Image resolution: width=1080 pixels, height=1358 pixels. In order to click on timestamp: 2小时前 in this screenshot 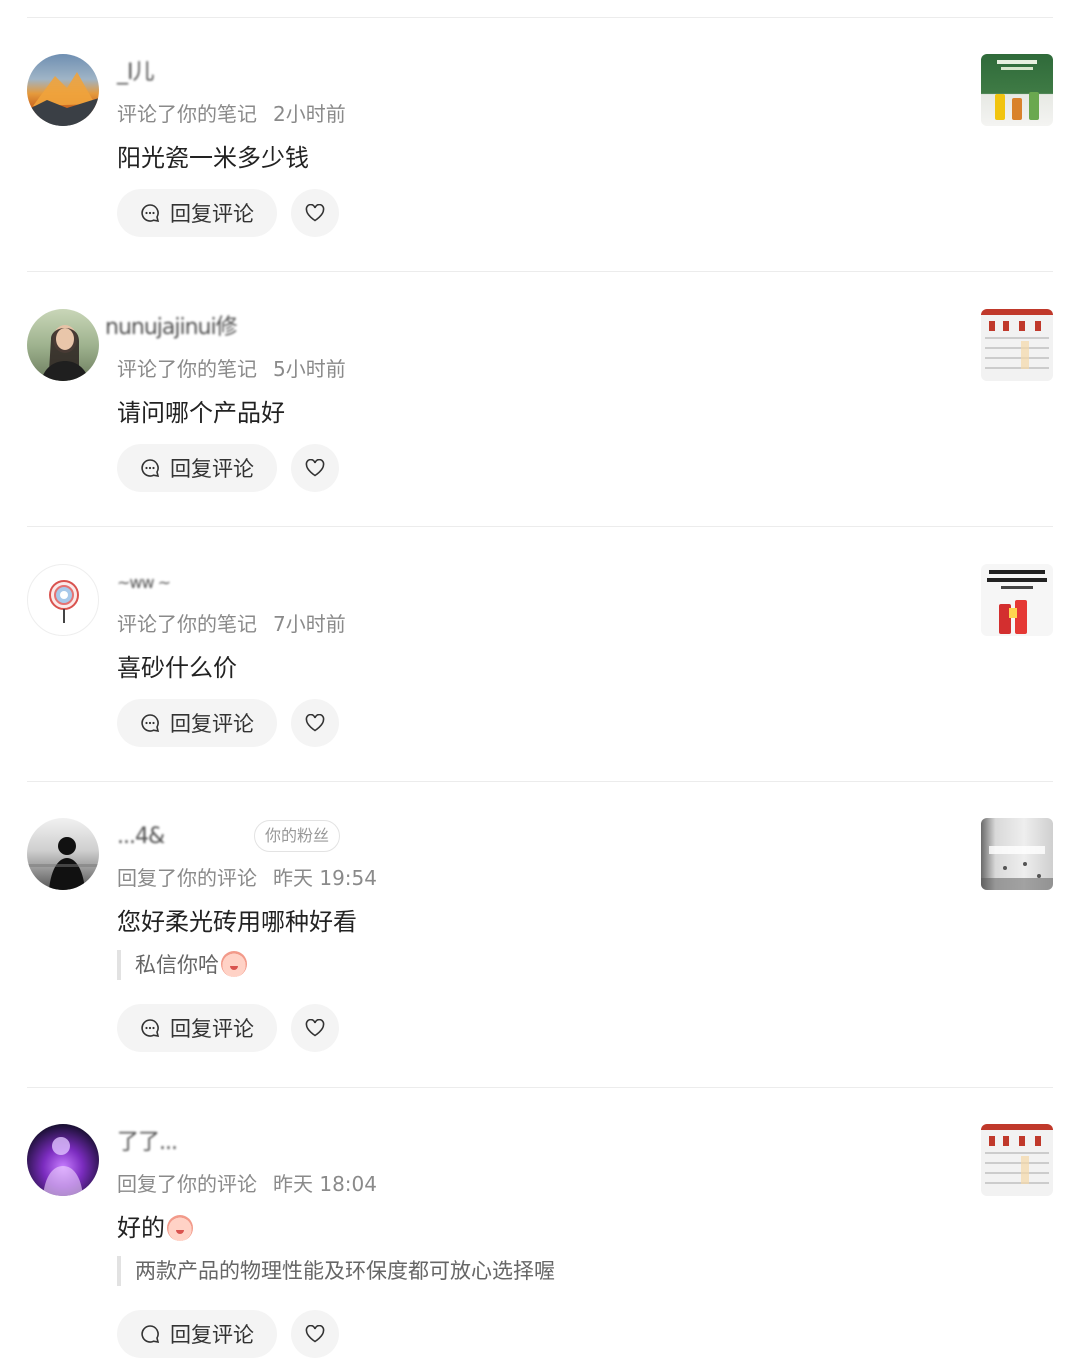, I will do `click(309, 114)`.